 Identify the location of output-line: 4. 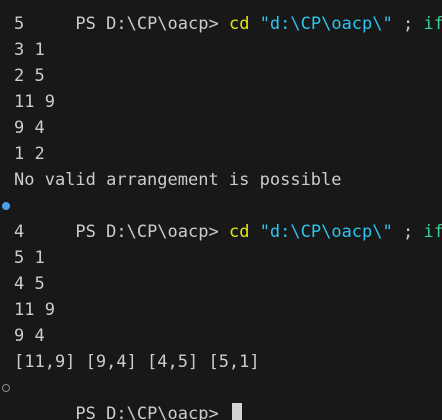
(19, 232).